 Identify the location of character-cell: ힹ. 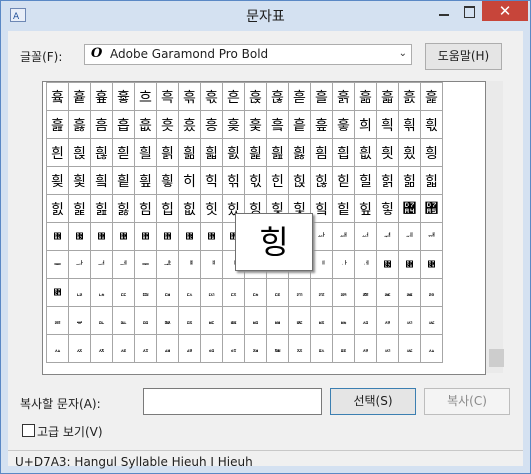
(79, 264).